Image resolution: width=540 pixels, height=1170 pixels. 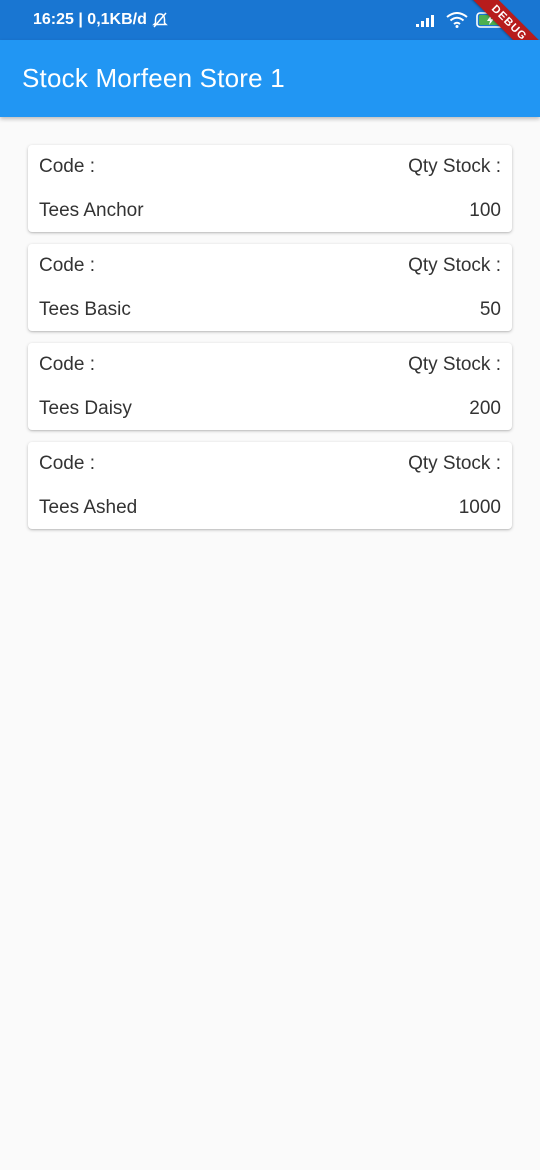 What do you see at coordinates (479, 507) in the screenshot?
I see `item-qty: 1000` at bounding box center [479, 507].